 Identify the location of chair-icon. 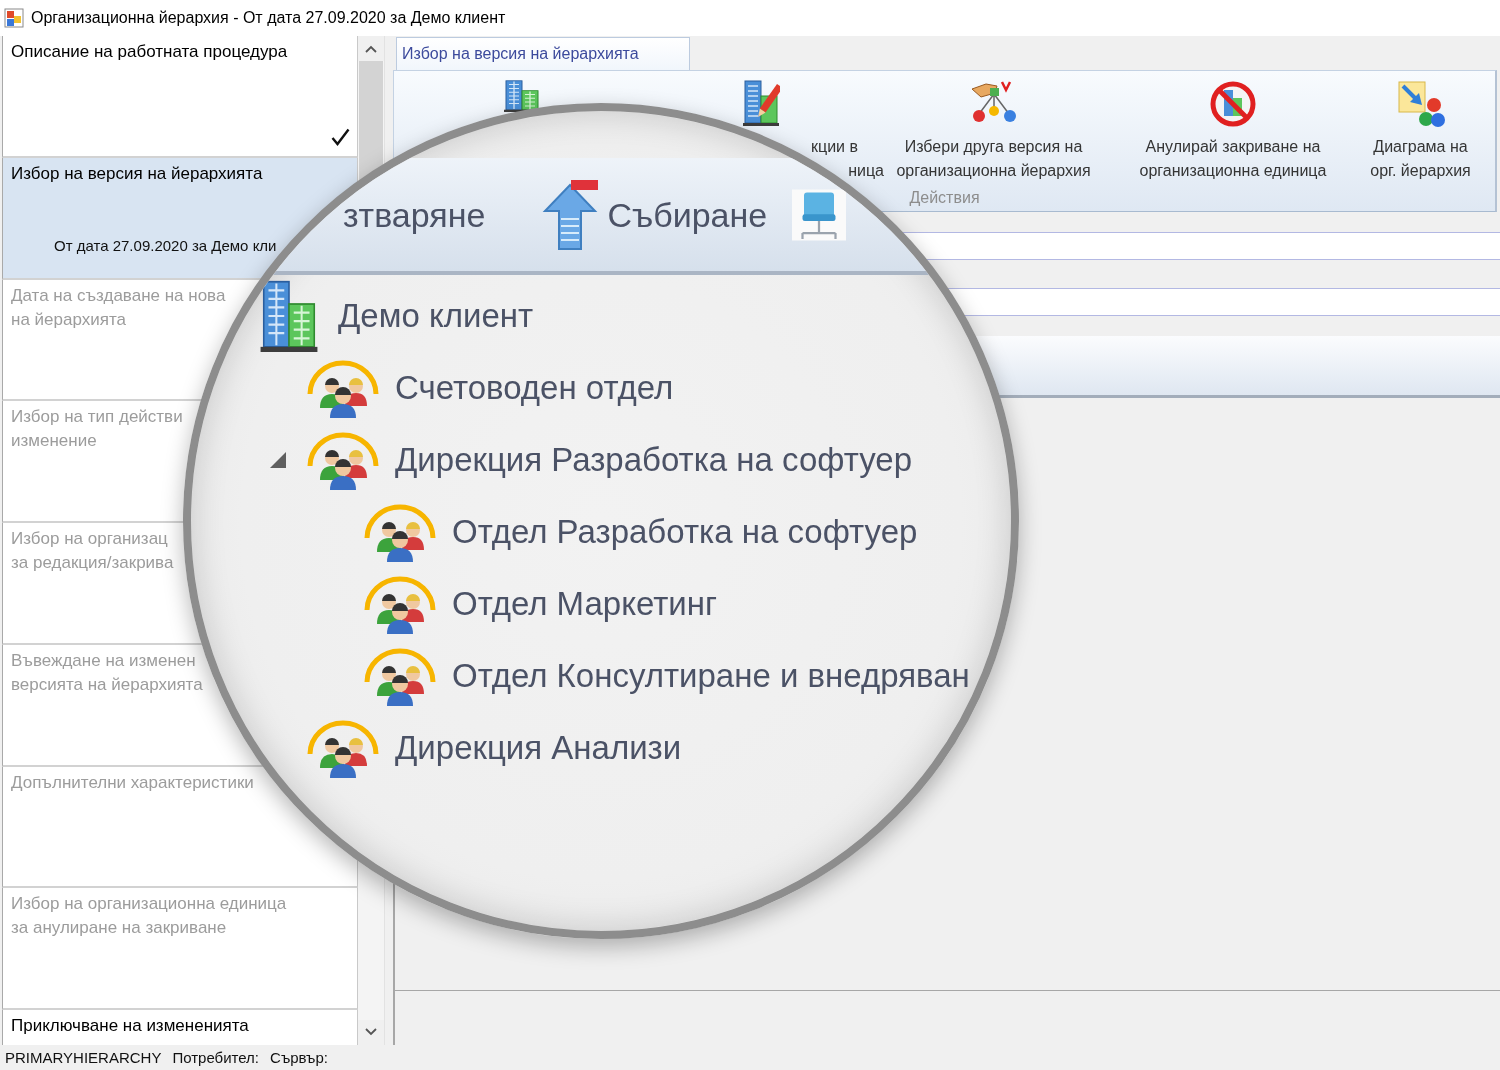
(819, 214).